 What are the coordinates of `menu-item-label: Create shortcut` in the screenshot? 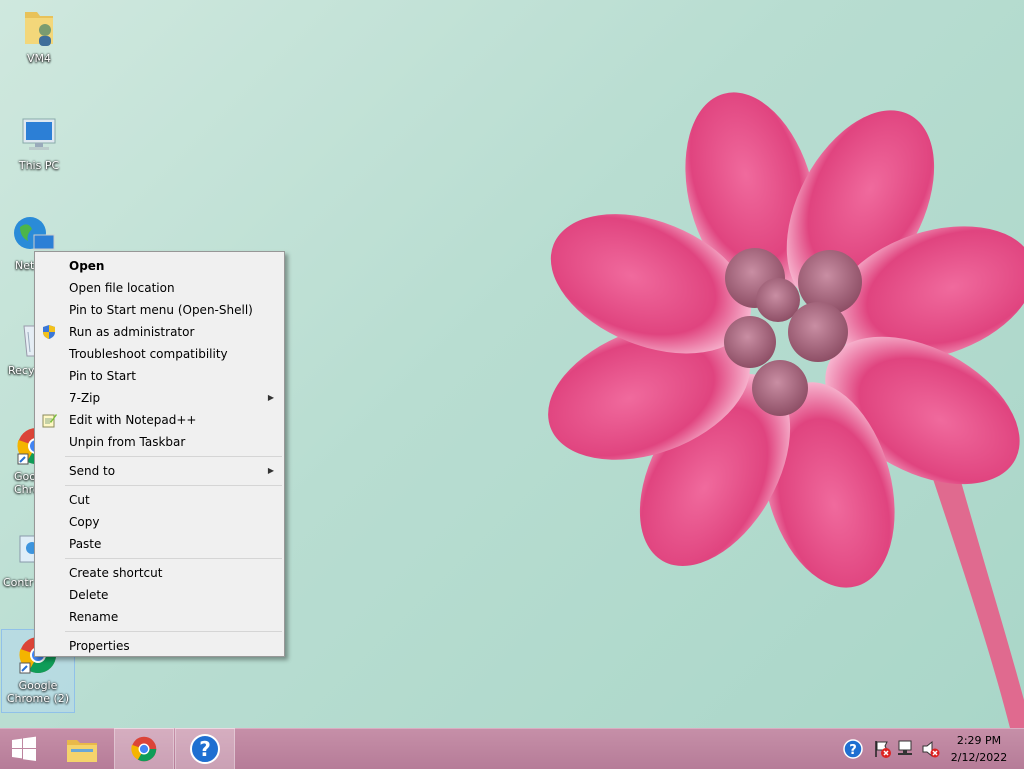 It's located at (116, 573).